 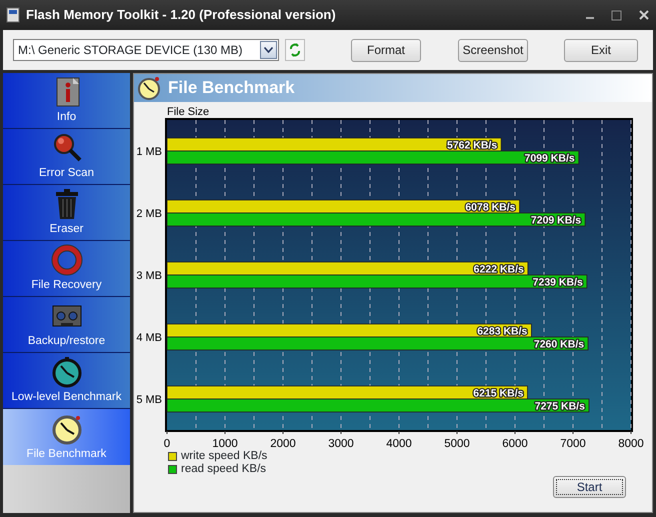 I want to click on category-label: 4 MB, so click(x=149, y=338).